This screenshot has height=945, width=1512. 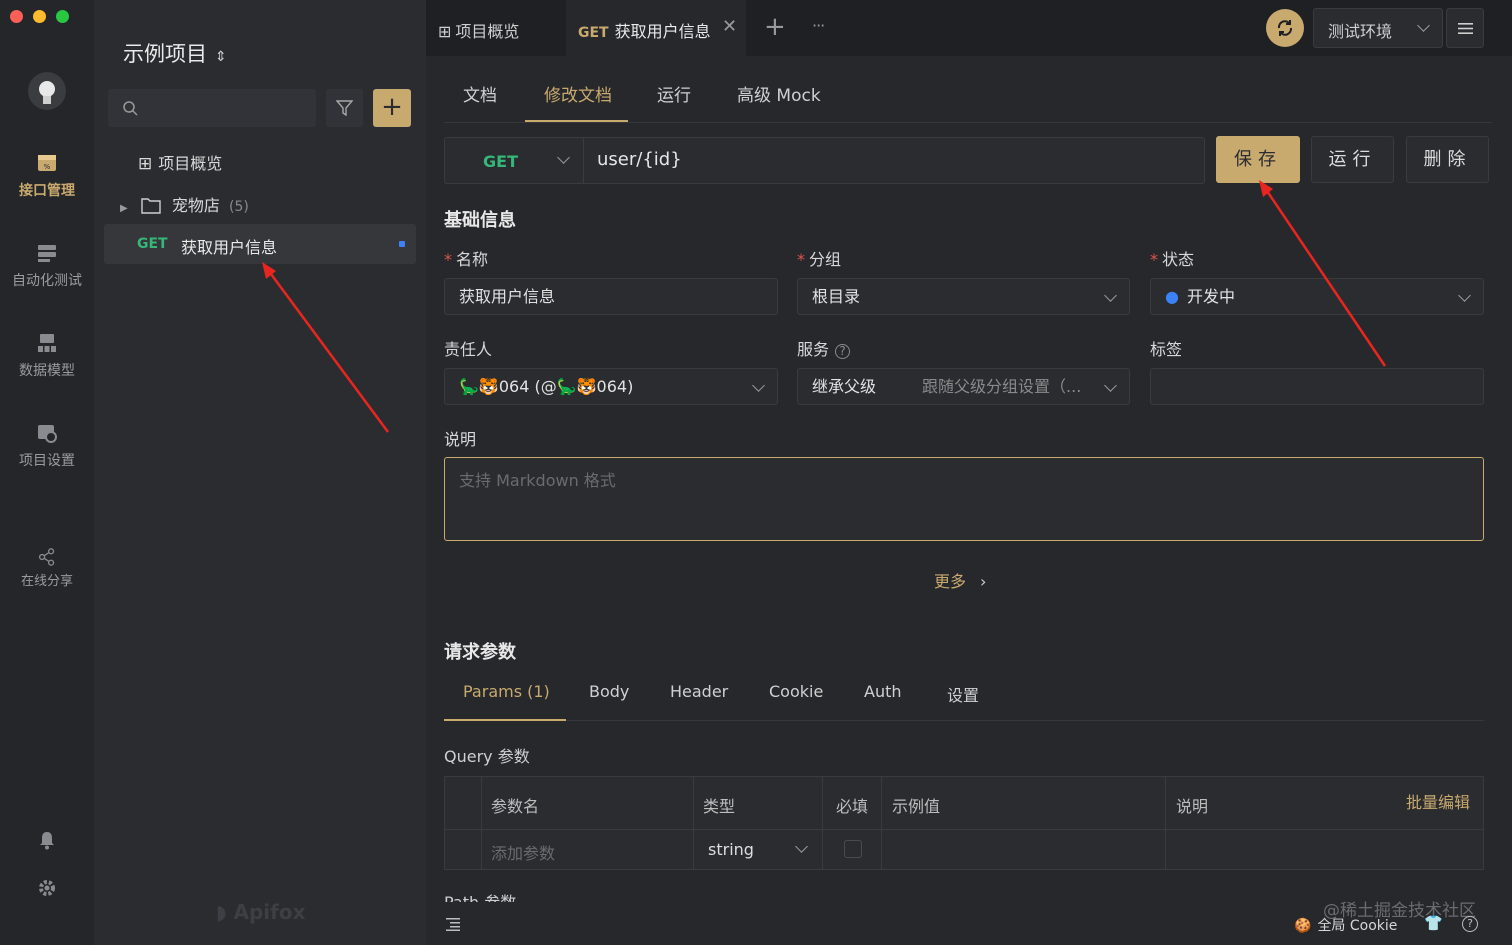 What do you see at coordinates (1266, 188) in the screenshot?
I see `arrowhead` at bounding box center [1266, 188].